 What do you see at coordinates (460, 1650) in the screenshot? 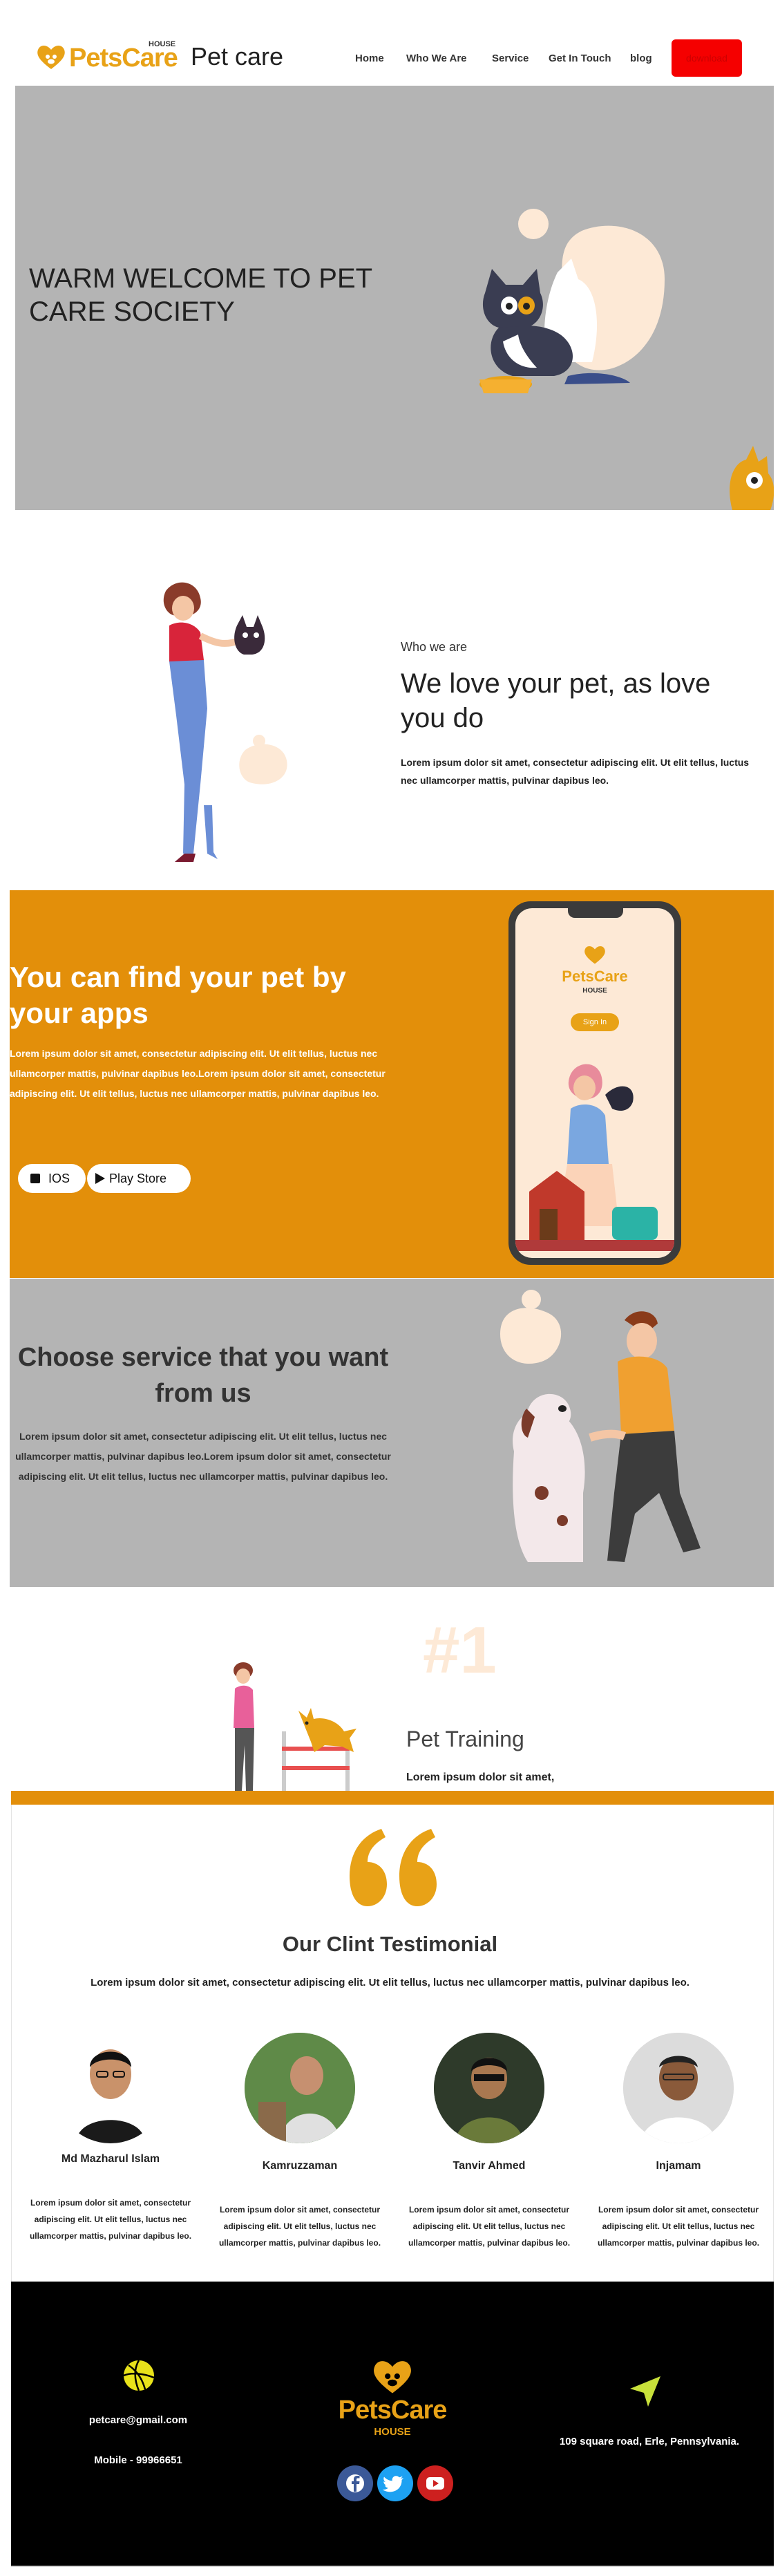
I see `rank-number: #1` at bounding box center [460, 1650].